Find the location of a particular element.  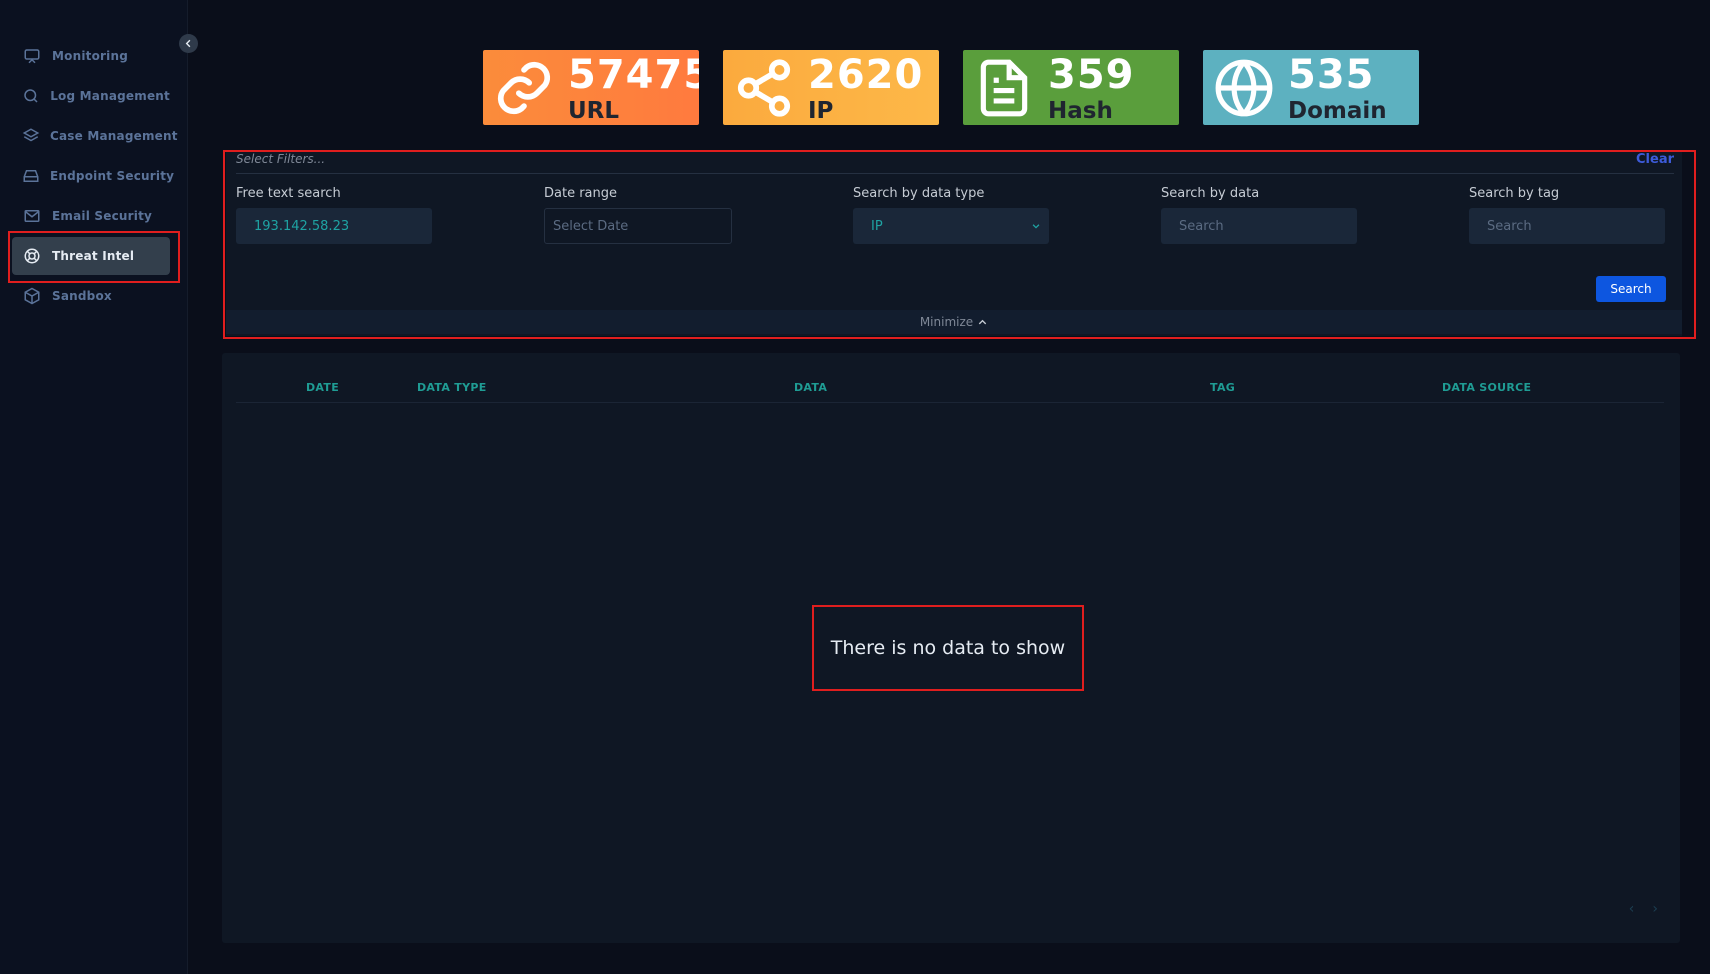

stat-card-hash: 359 Hash is located at coordinates (1071, 87).